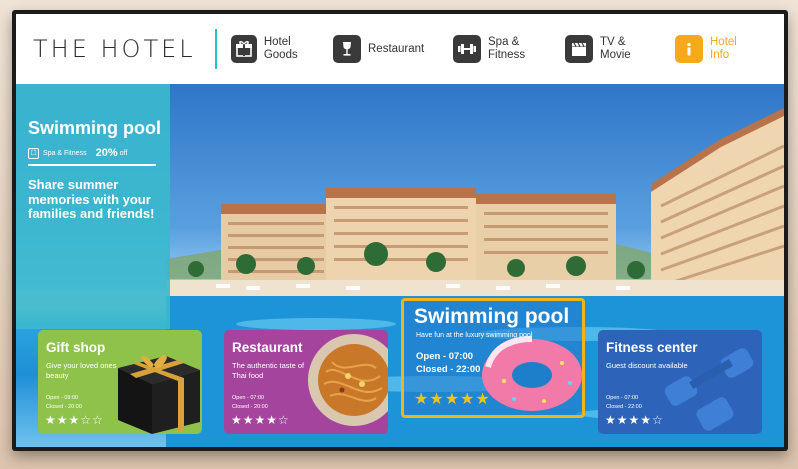 This screenshot has width=798, height=469. Describe the element at coordinates (467, 49) in the screenshot. I see `dumbbell-icon` at that location.